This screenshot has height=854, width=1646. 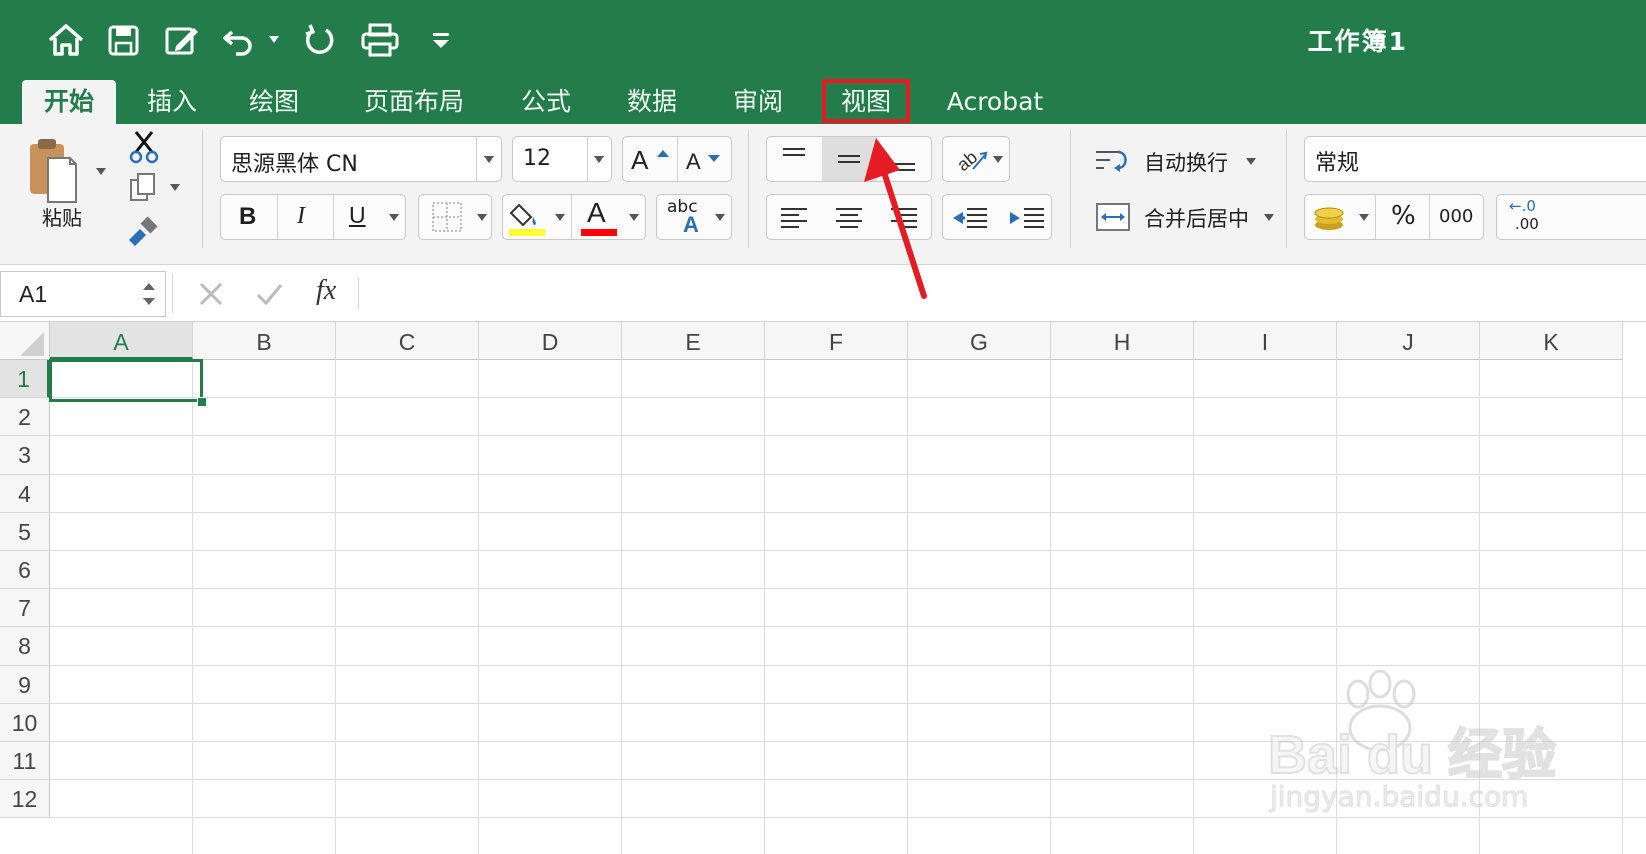 I want to click on undo-icon, so click(x=242, y=40).